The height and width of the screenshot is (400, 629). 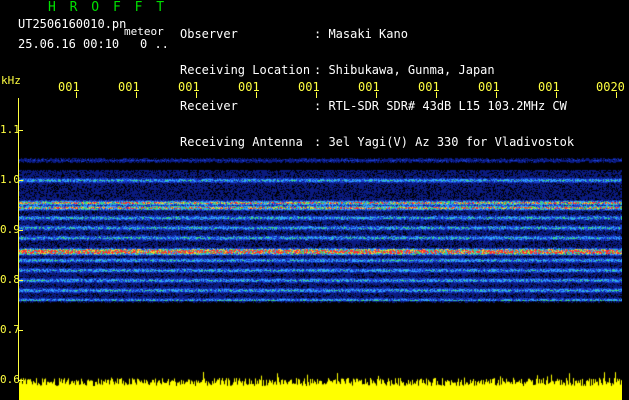 What do you see at coordinates (10, 379) in the screenshot?
I see `y-tick-label: 0.6` at bounding box center [10, 379].